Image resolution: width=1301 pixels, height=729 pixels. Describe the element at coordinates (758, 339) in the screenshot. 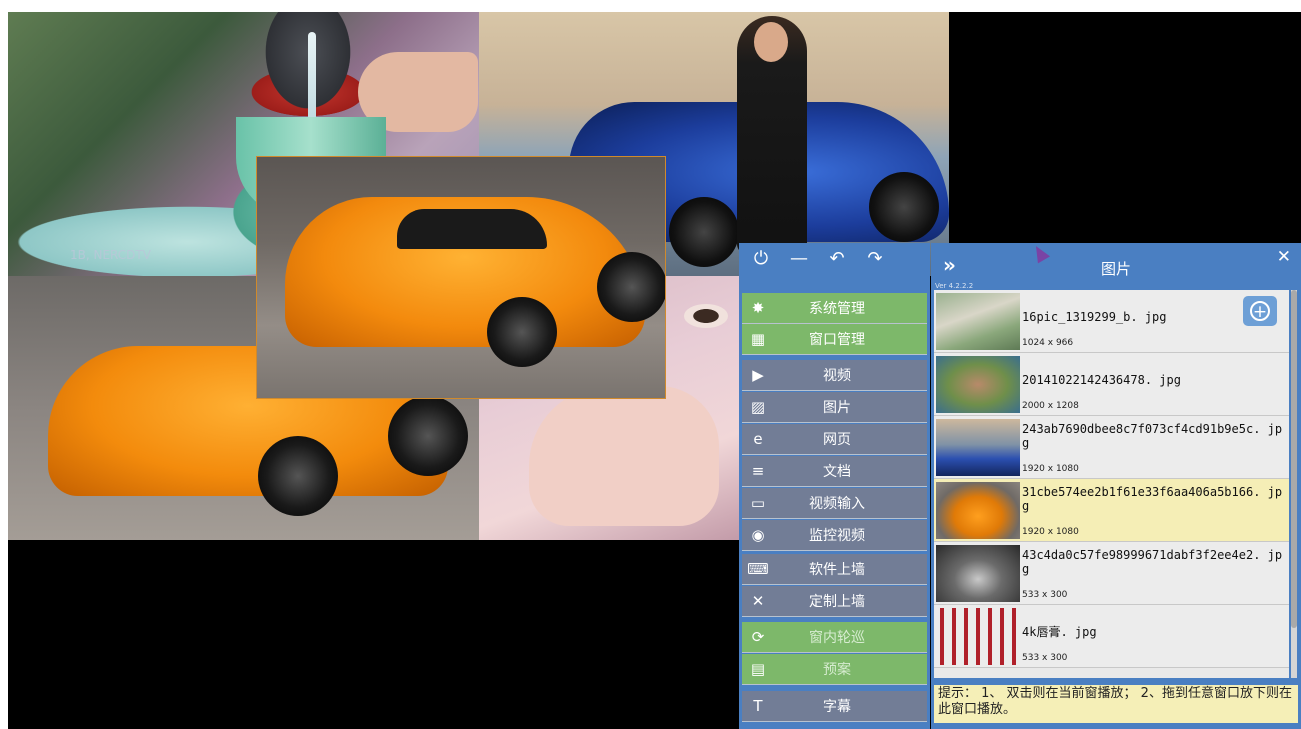

I see `grid-icon: ▦` at that location.